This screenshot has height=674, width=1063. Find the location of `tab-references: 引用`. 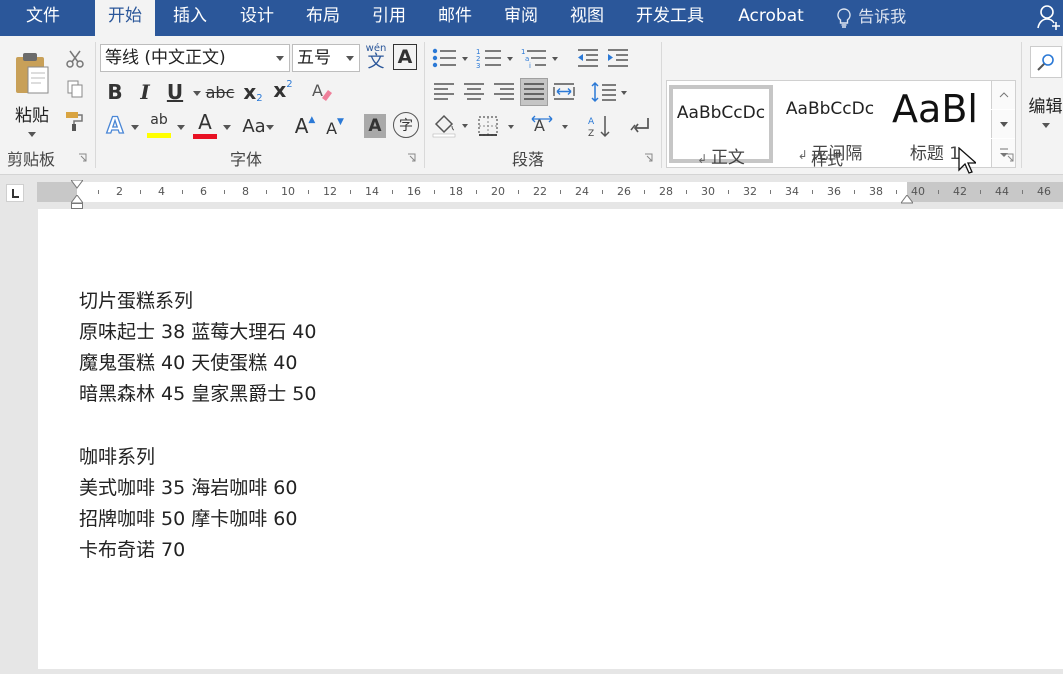

tab-references: 引用 is located at coordinates (389, 18).